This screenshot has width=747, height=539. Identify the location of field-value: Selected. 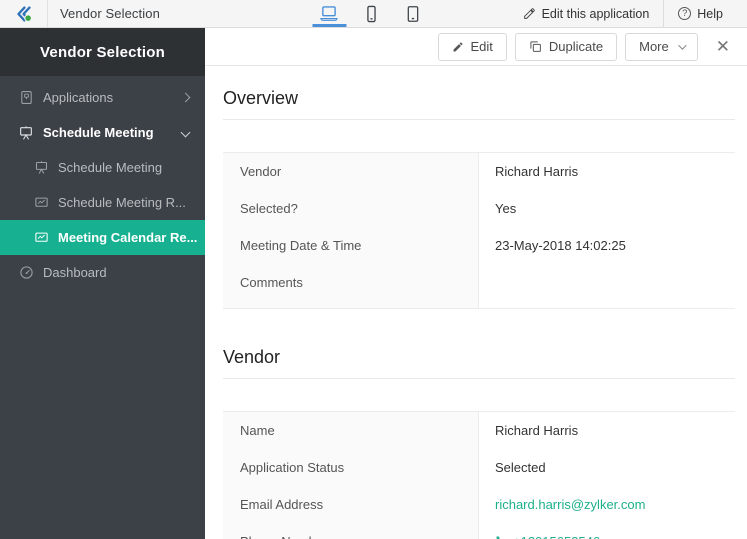
(520, 467).